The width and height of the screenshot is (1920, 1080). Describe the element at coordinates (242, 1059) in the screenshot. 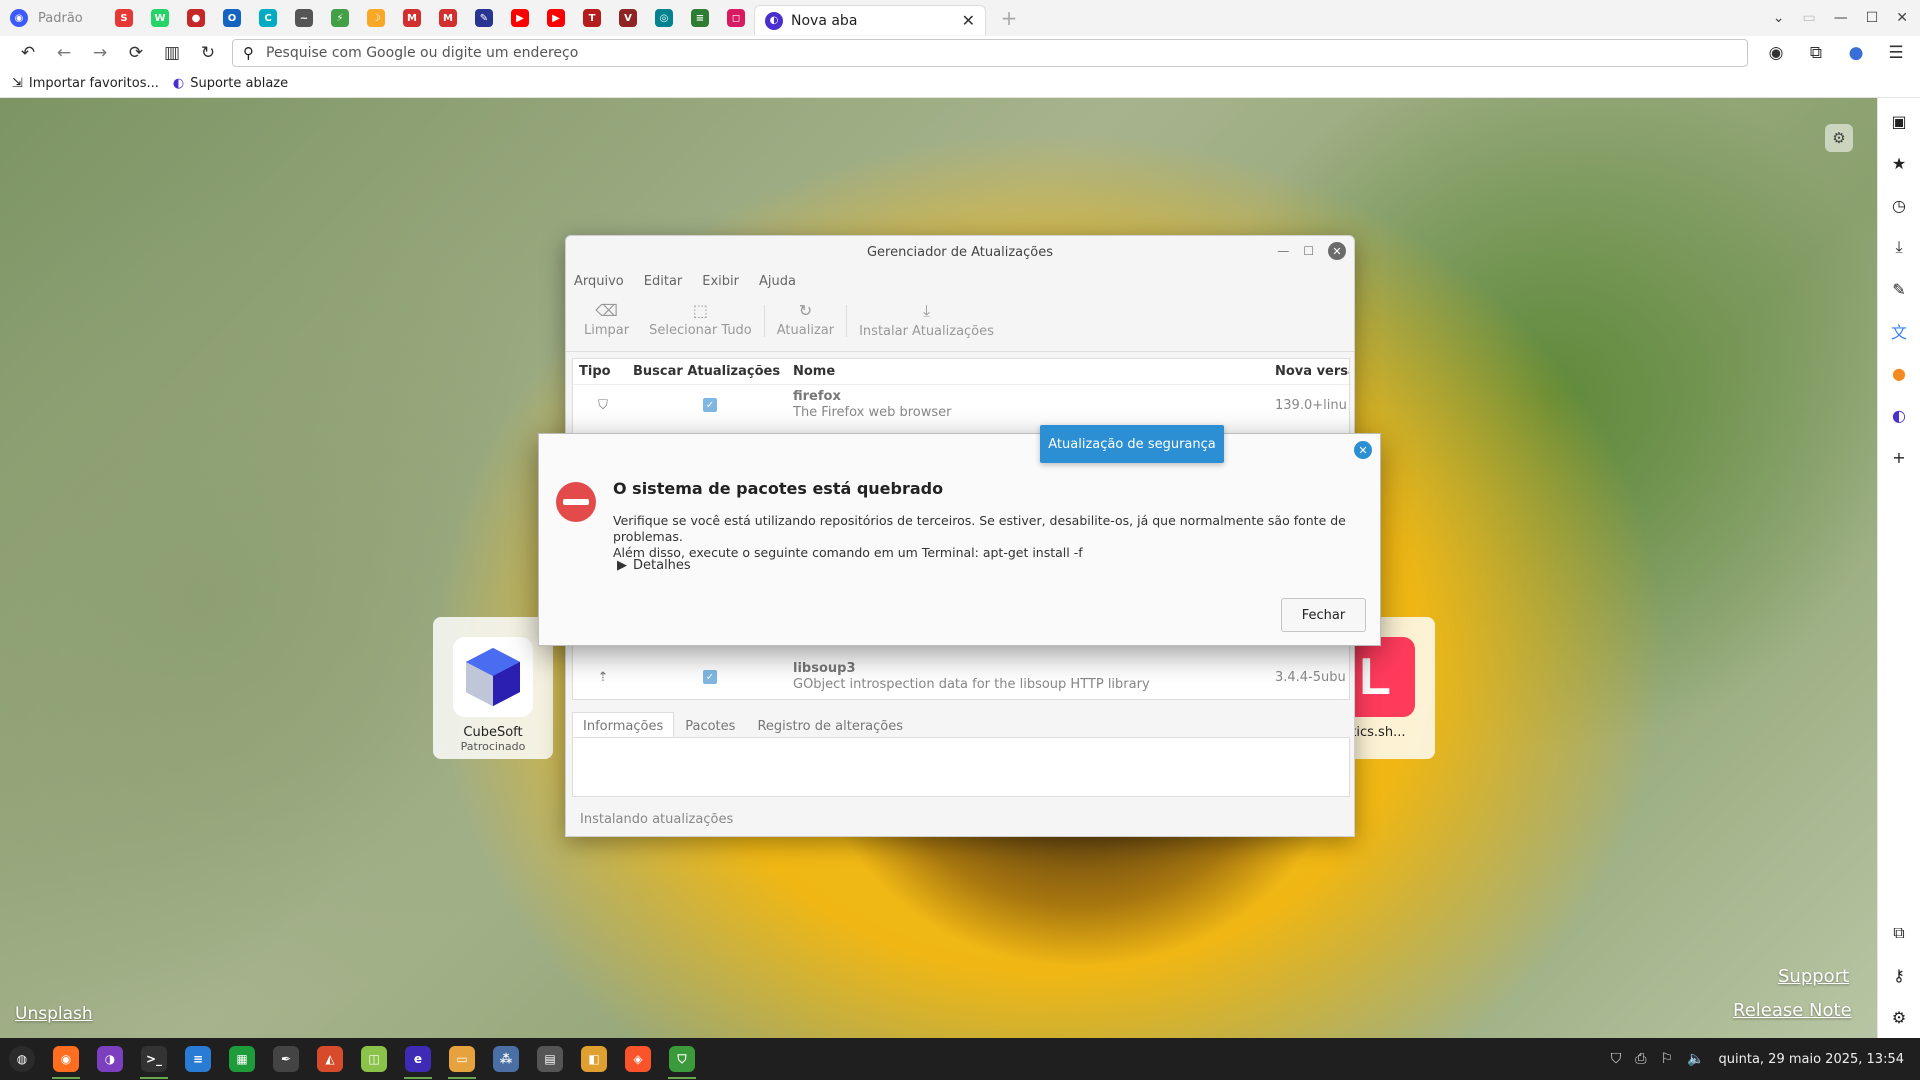

I see `taskbar-app: ▦` at that location.